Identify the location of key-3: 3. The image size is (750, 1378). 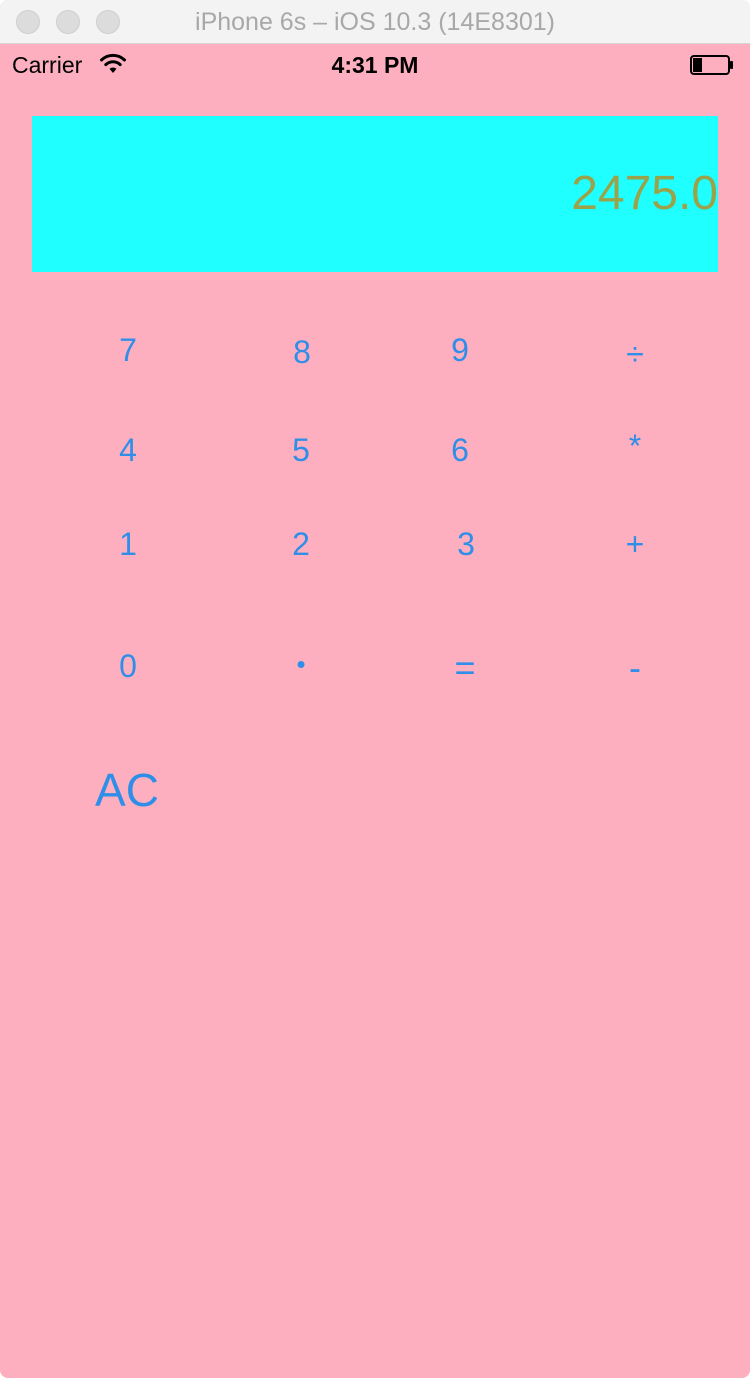
(466, 544).